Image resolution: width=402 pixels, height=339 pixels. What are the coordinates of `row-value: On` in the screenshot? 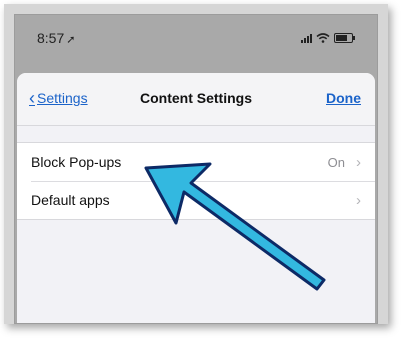 It's located at (336, 162).